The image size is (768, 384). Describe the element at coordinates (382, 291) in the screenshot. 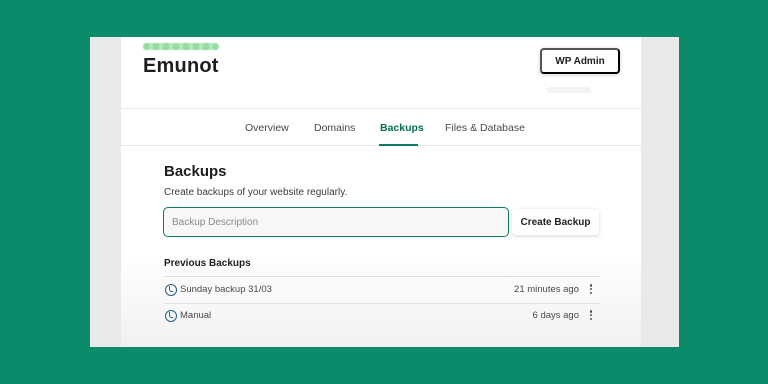

I see `backup-row: Sunday backup 31/03 21 minutes ago` at that location.